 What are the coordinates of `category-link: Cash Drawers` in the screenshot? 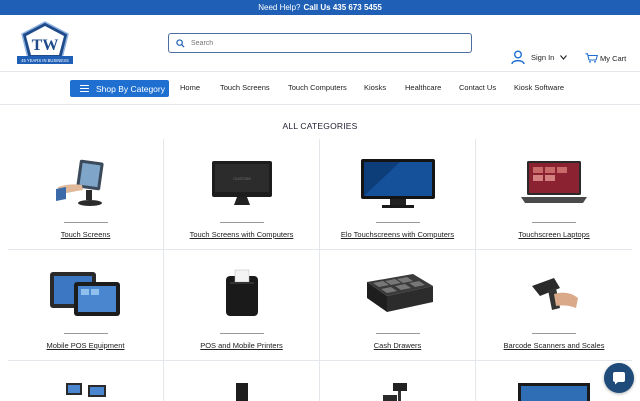 It's located at (397, 345).